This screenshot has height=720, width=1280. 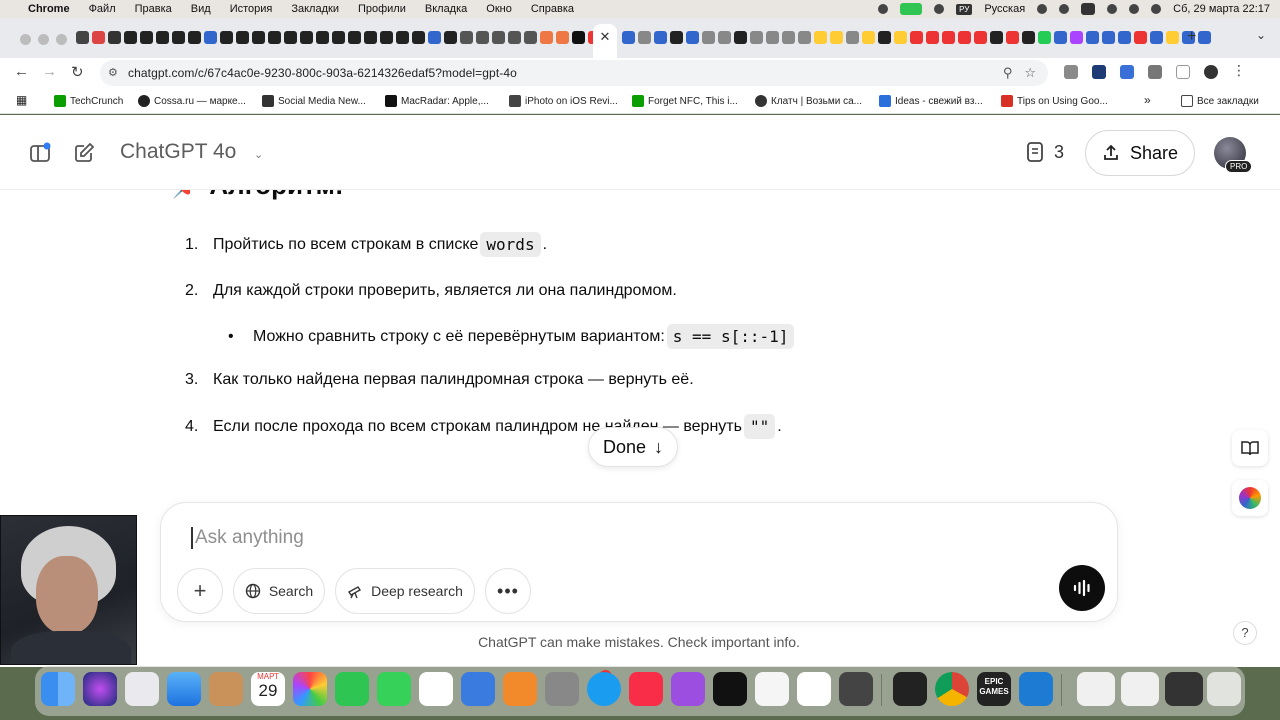 What do you see at coordinates (153, 9) in the screenshot?
I see `menu-edit: Правка` at bounding box center [153, 9].